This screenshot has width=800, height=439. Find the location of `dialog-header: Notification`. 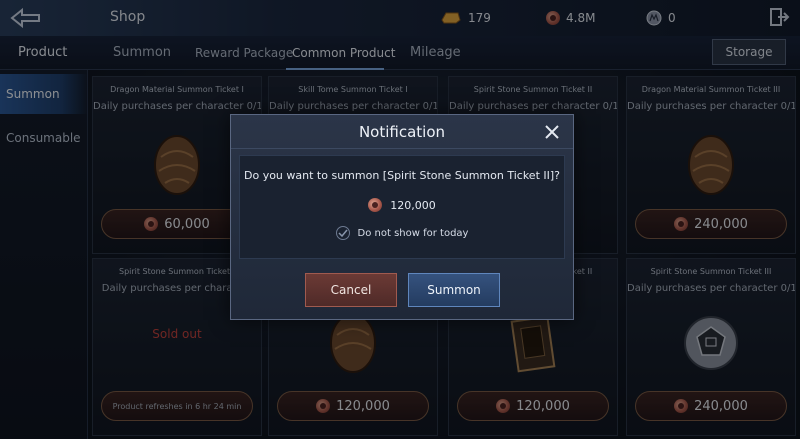

dialog-header: Notification is located at coordinates (402, 132).